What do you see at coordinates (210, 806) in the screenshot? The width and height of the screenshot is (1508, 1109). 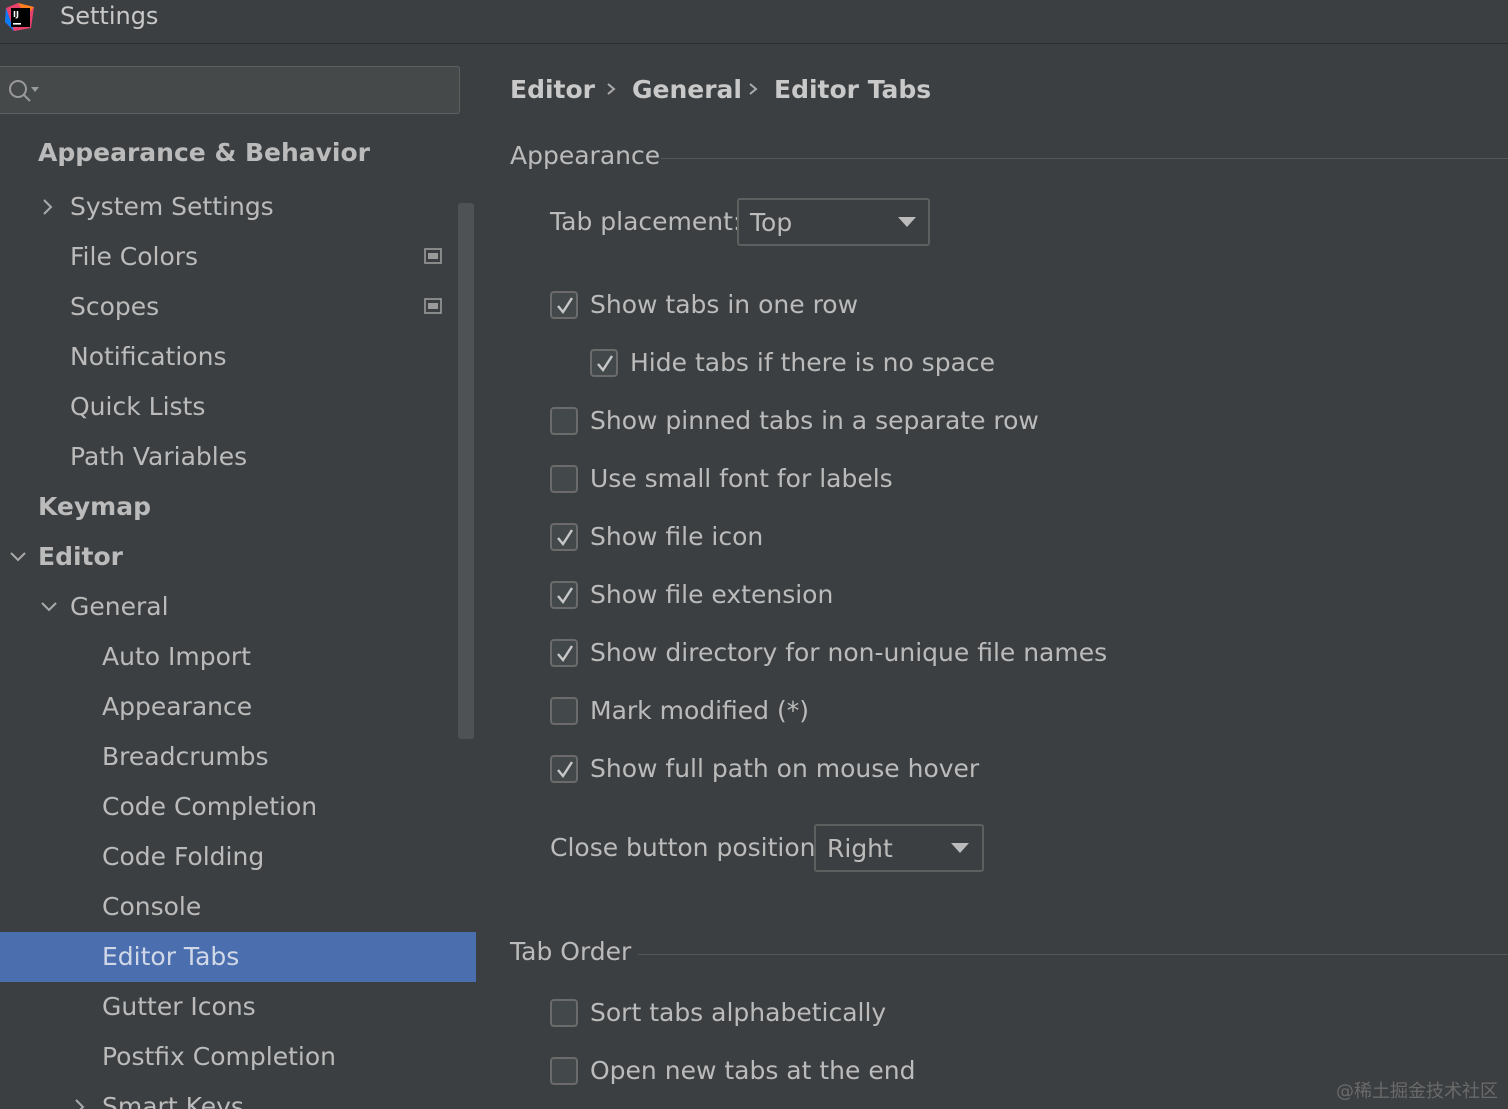 I see `sidebar-item-label: Code Completion` at bounding box center [210, 806].